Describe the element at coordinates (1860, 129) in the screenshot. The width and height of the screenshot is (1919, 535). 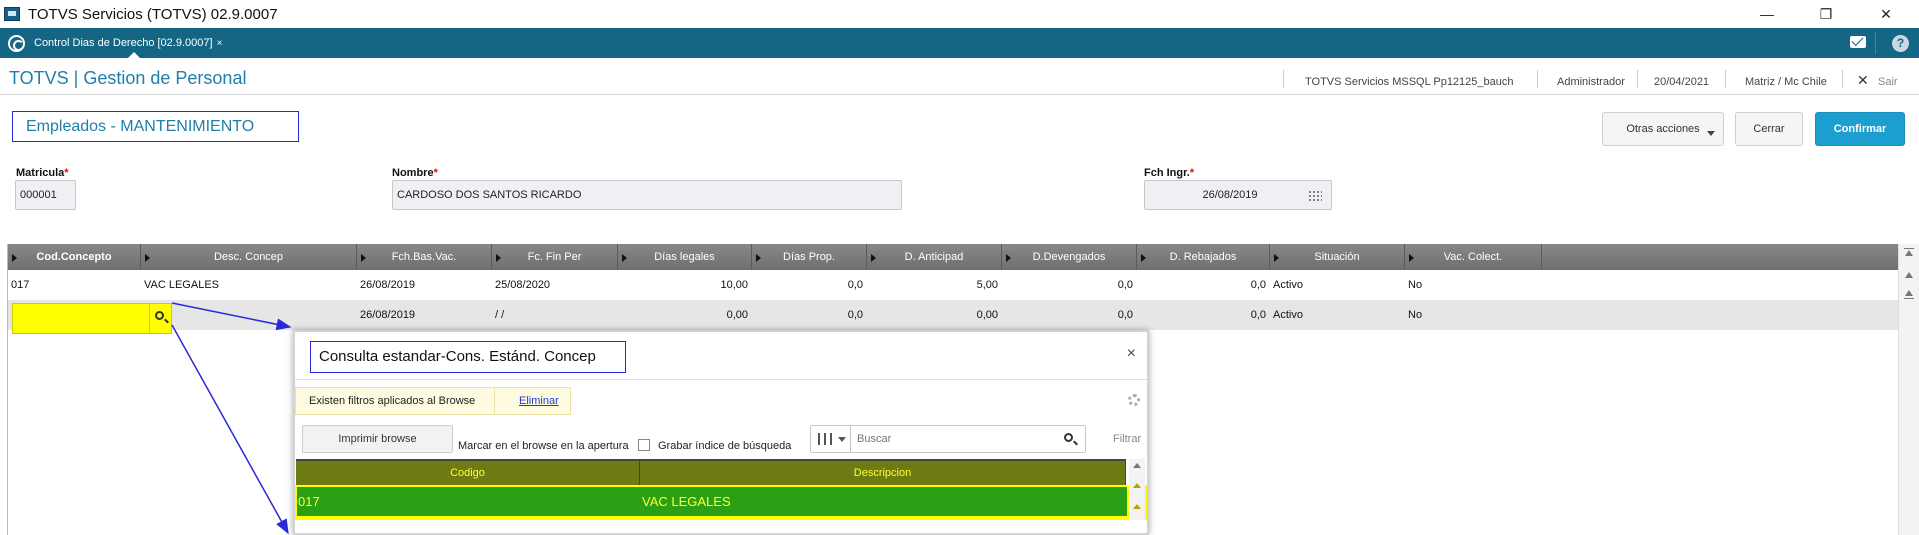
I see `confirm-button: Confirmar` at that location.